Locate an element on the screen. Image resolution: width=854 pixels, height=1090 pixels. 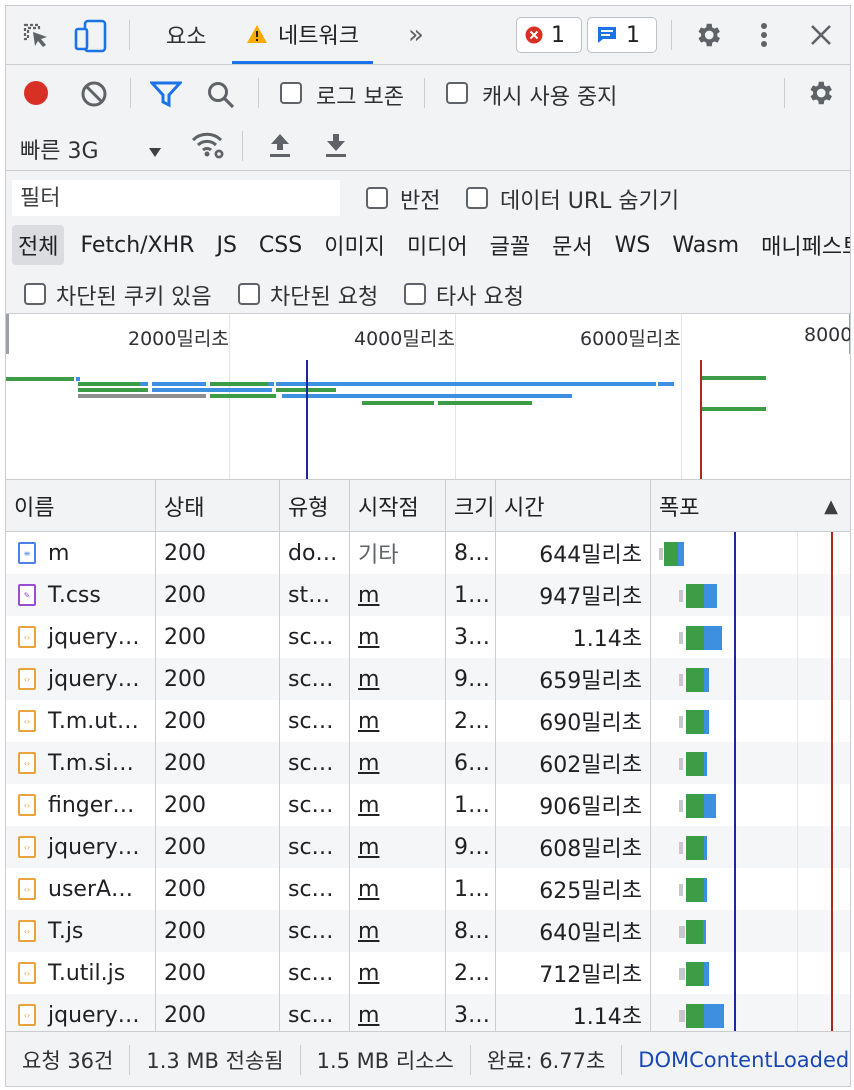
table-row: ‹› jquery… 200 sc… m 9… 659밀리초 is located at coordinates (428, 679).